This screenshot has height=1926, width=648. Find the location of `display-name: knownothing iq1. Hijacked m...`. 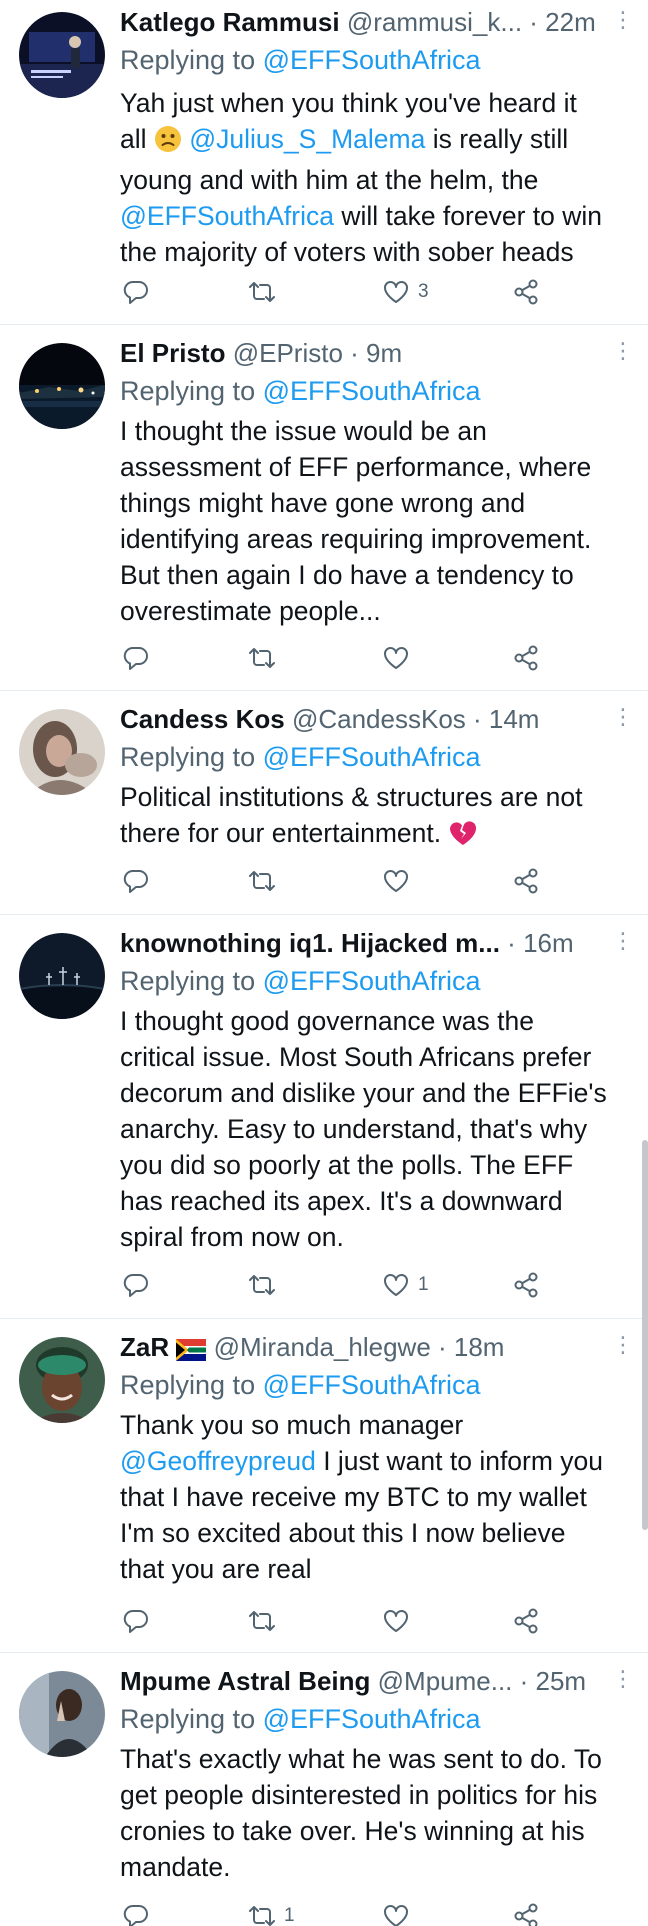

display-name: knownothing iq1. Hijacked m... is located at coordinates (310, 943).